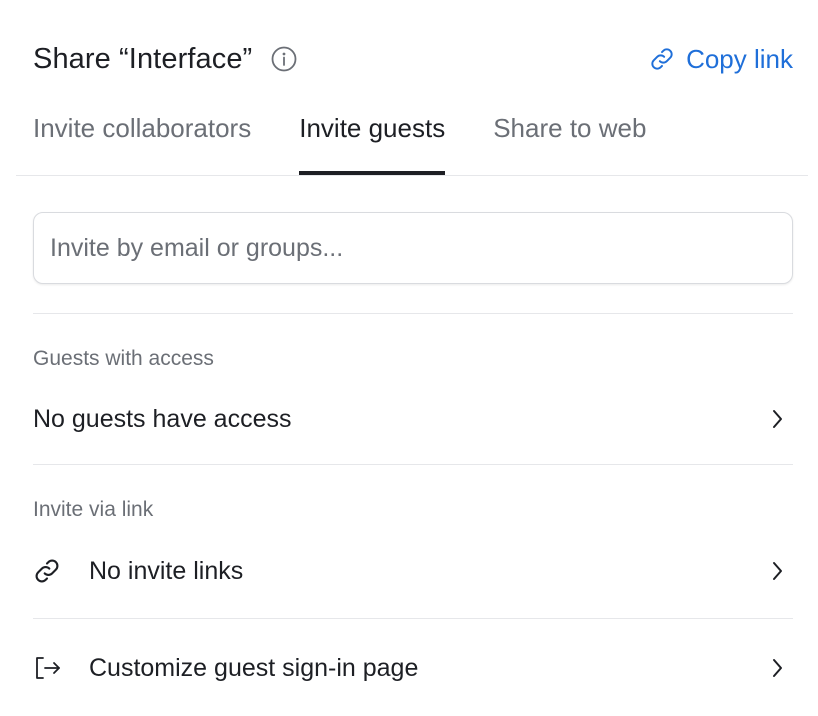 This screenshot has width=818, height=716. What do you see at coordinates (413, 419) in the screenshot?
I see `guests-access-row: No guests have access` at bounding box center [413, 419].